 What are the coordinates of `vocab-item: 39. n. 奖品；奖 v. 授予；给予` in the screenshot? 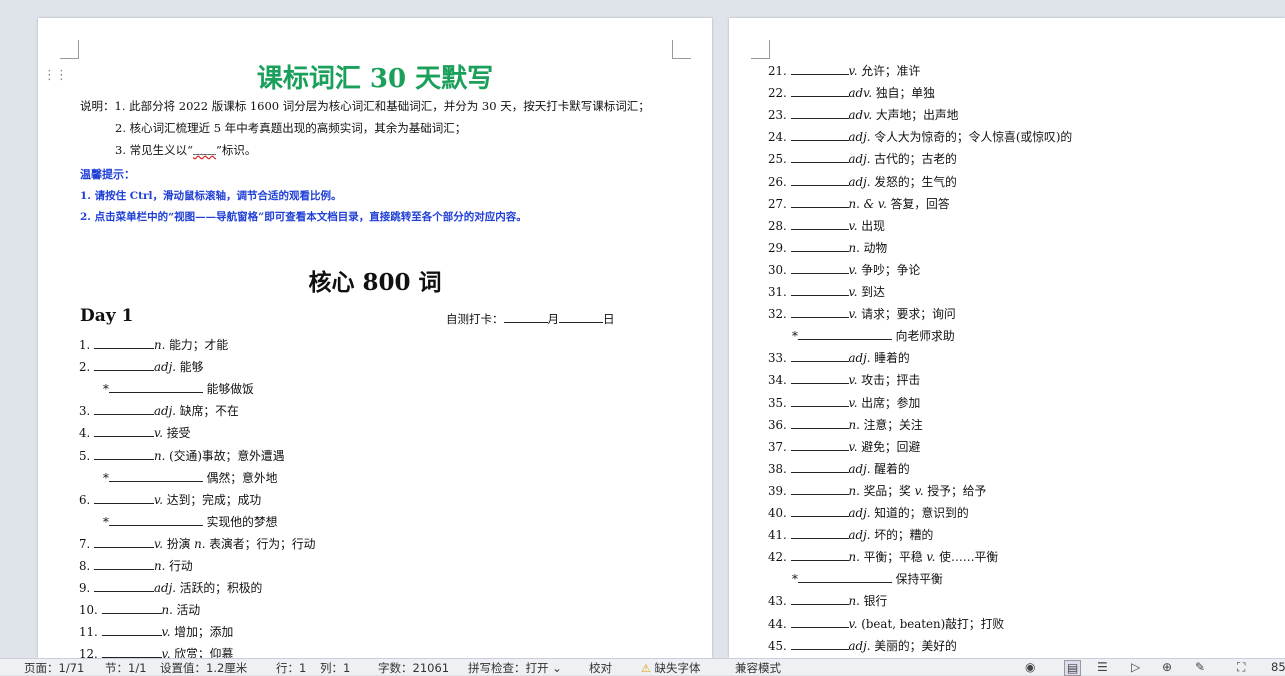 It's located at (877, 490).